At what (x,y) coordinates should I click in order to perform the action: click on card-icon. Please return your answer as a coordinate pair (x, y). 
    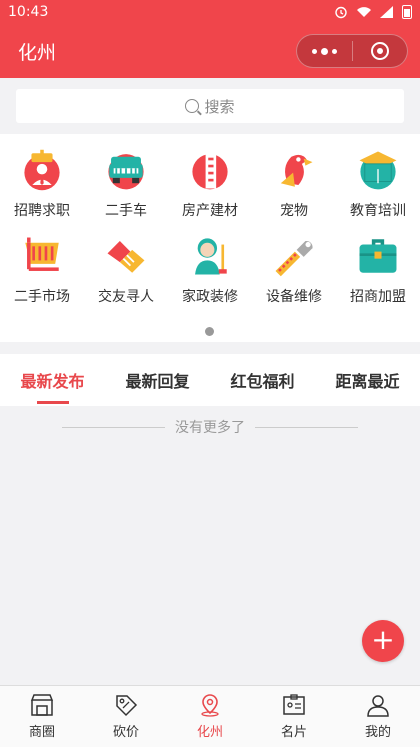
    Looking at the image, I should click on (294, 704).